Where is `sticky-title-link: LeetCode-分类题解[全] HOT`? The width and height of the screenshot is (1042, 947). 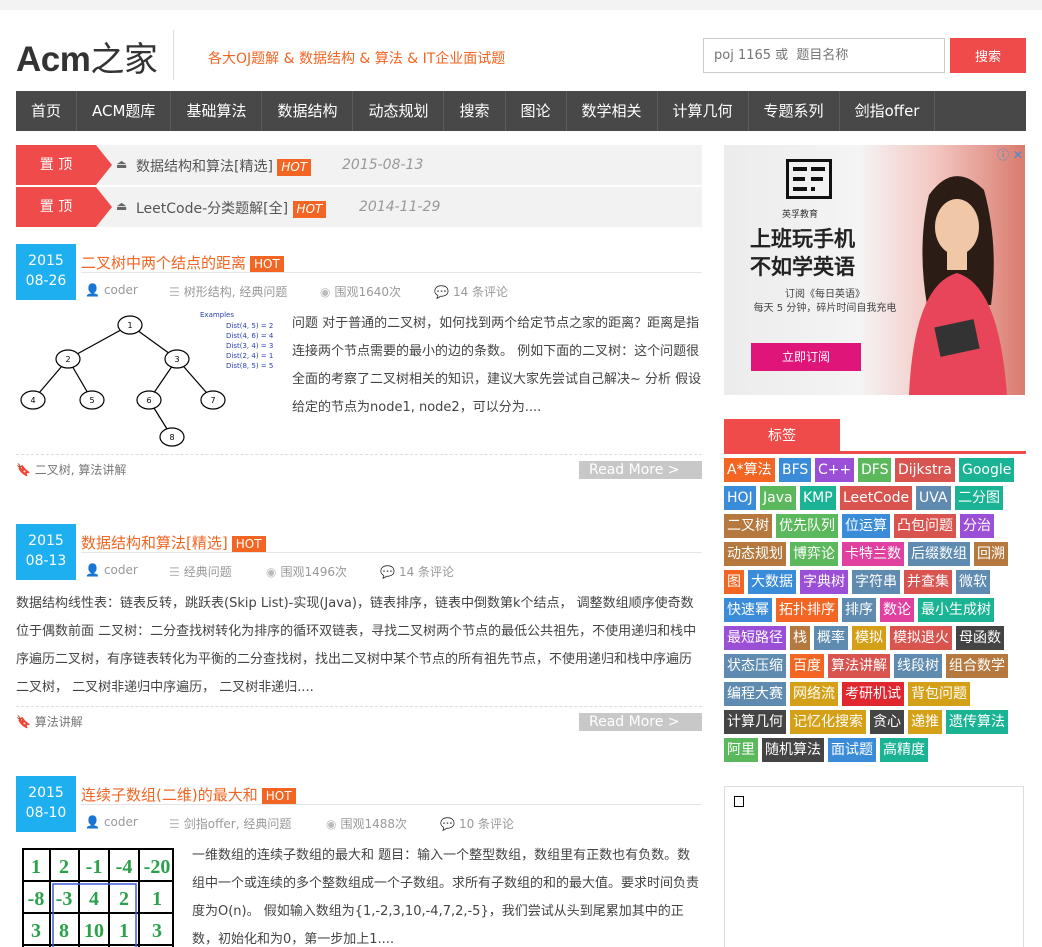
sticky-title-link: LeetCode-分类题解[全] HOT is located at coordinates (231, 208).